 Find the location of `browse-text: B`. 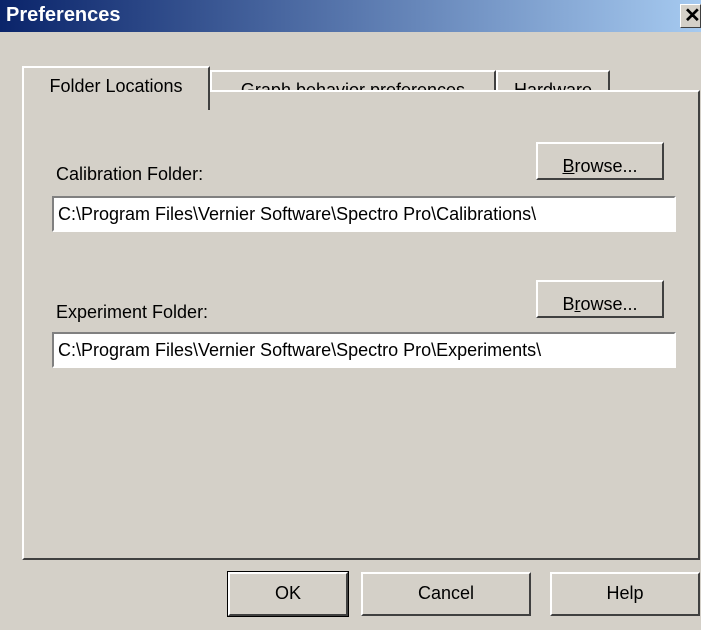

browse-text: B is located at coordinates (568, 304).